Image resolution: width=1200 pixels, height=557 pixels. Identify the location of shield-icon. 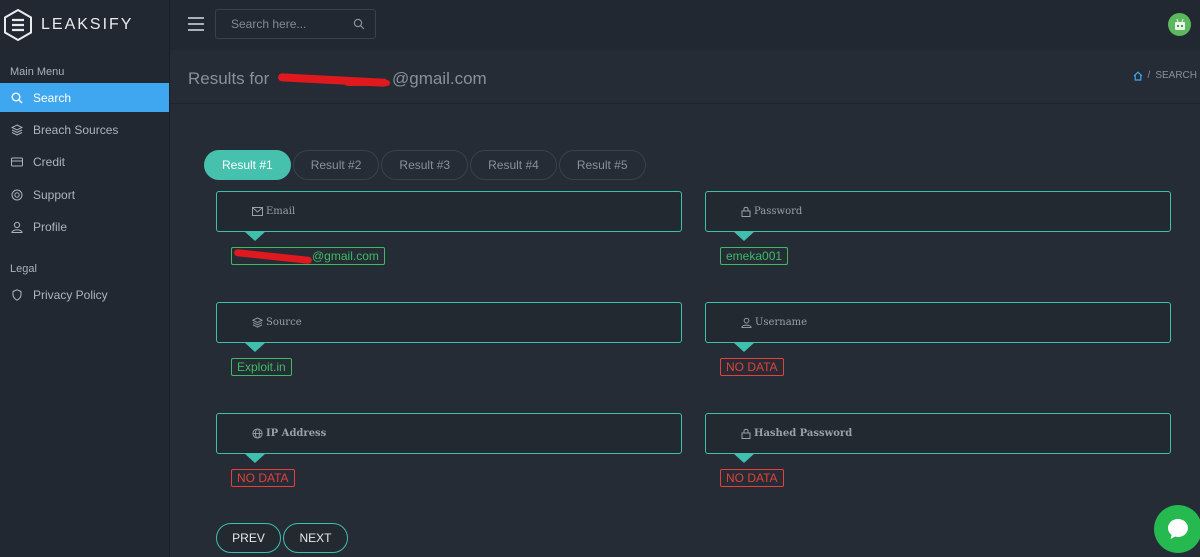
(17, 295).